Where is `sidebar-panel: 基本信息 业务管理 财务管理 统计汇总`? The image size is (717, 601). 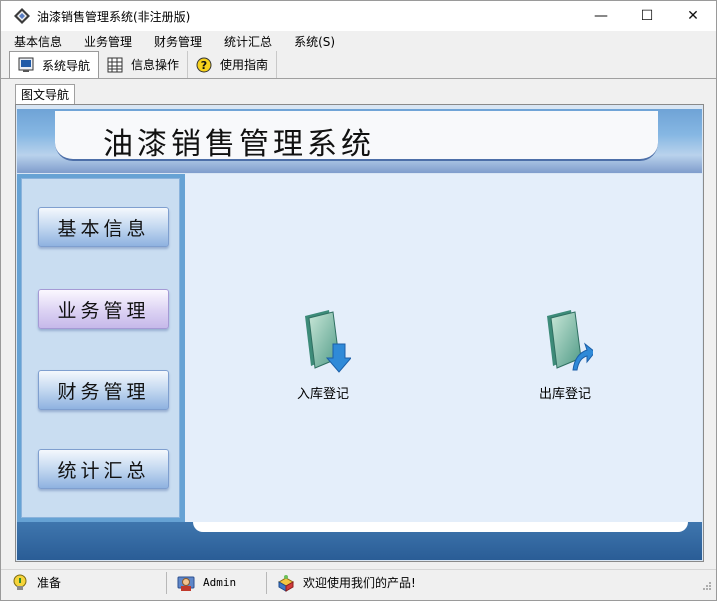
sidebar-panel: 基本信息 业务管理 财务管理 统计汇总 is located at coordinates (100, 348).